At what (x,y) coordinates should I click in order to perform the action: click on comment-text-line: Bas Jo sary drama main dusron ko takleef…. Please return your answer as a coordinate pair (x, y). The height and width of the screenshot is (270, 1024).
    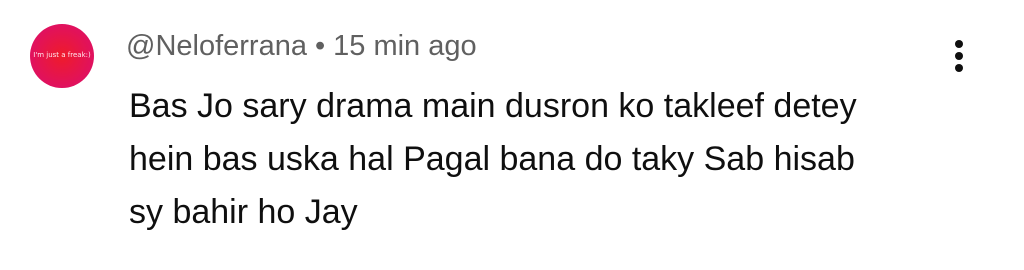
    Looking at the image, I should click on (493, 106).